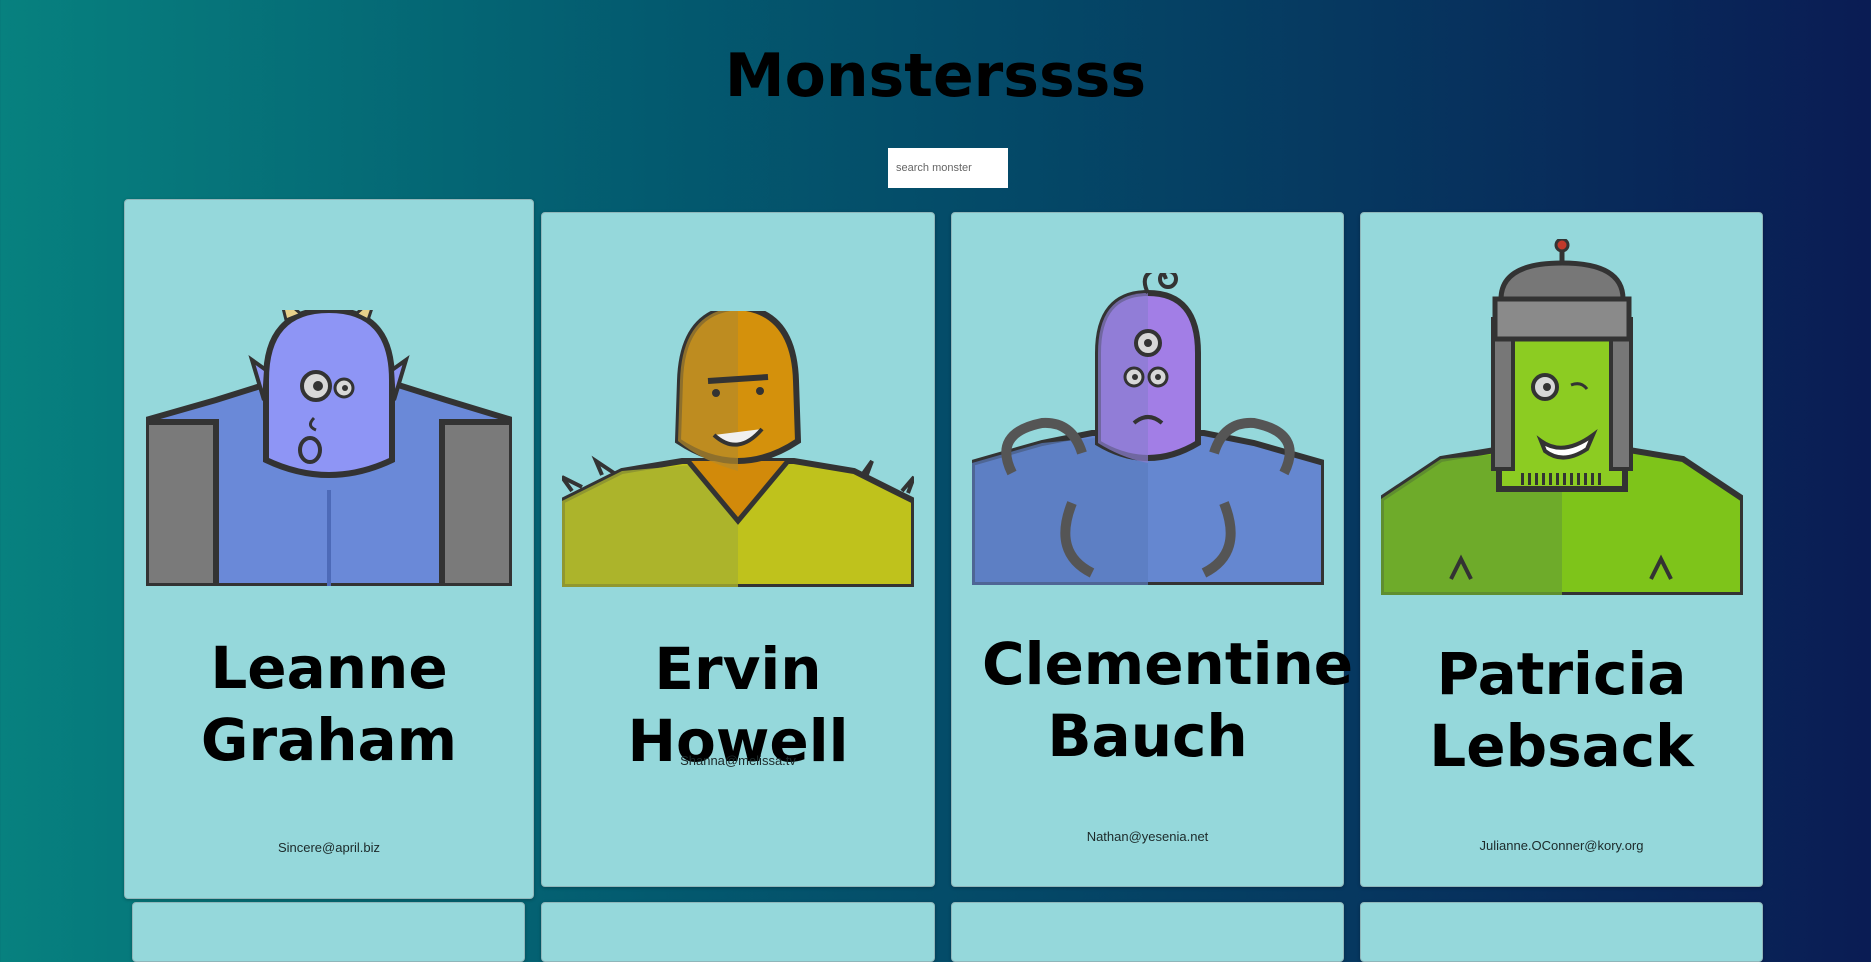  I want to click on monster-email: Sincere@april.biz, so click(329, 847).